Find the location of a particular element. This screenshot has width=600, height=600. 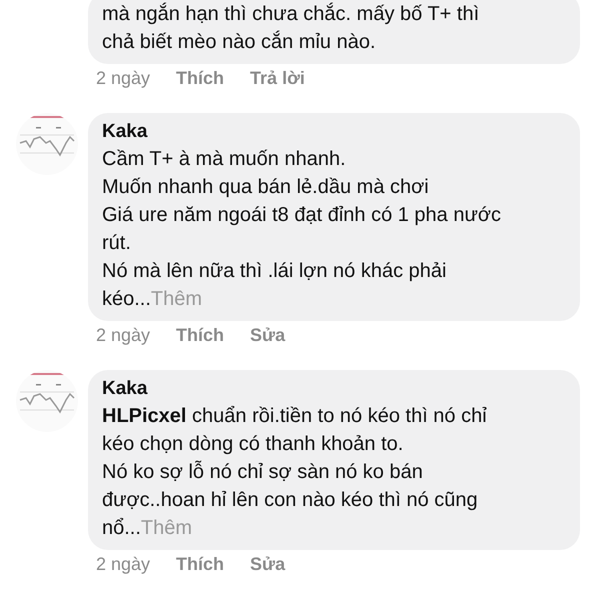

comment-text: mà ngắn hạn thì chưa chắc. mấy bố T+ thì chả biết mèo nào cắn mỉu nào. is located at coordinates (291, 28).